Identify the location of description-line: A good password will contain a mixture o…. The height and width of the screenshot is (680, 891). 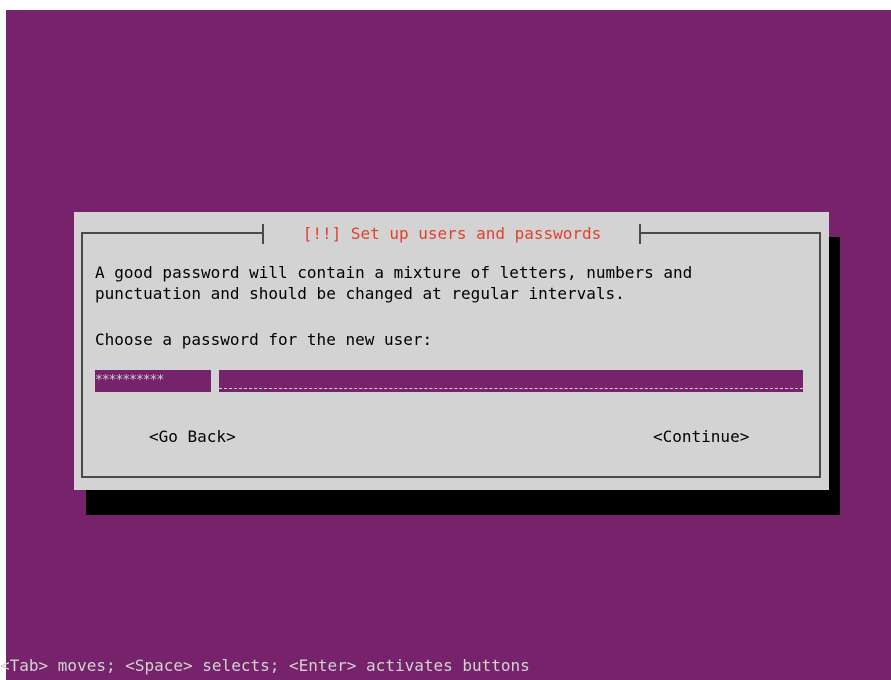
(394, 272).